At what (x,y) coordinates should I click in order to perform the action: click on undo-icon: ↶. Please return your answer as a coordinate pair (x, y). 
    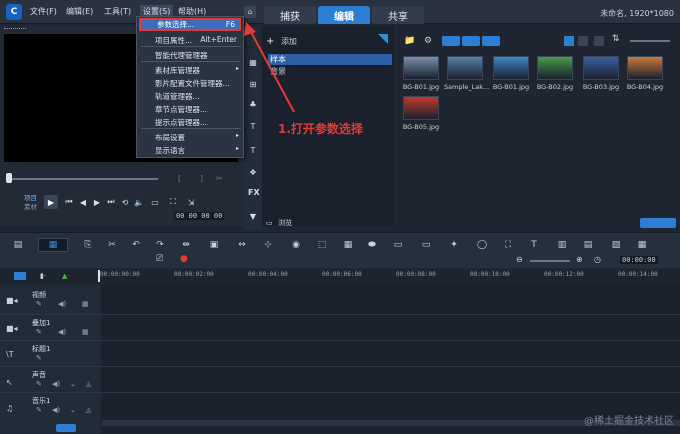
    Looking at the image, I should click on (136, 245).